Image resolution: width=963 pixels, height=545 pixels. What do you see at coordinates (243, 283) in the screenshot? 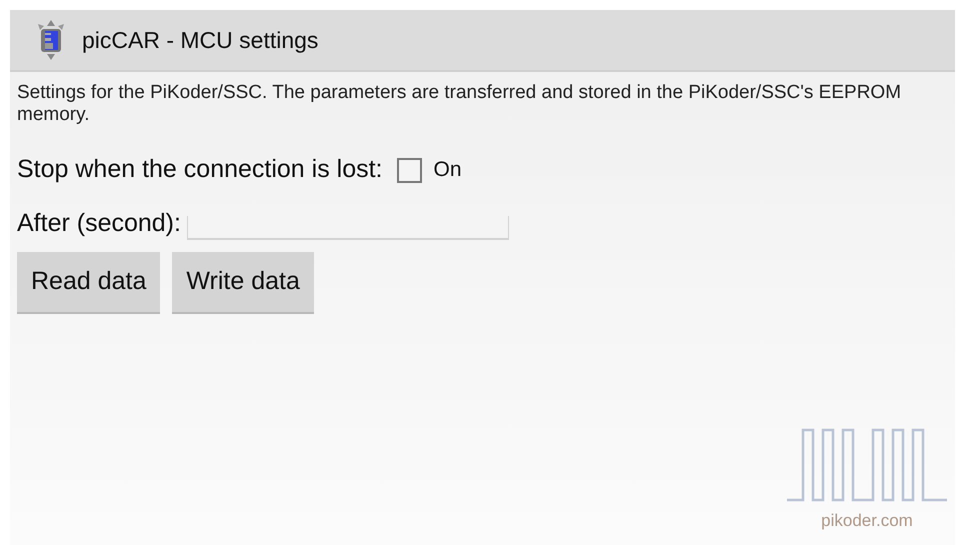
I see `action-button: Write data` at bounding box center [243, 283].